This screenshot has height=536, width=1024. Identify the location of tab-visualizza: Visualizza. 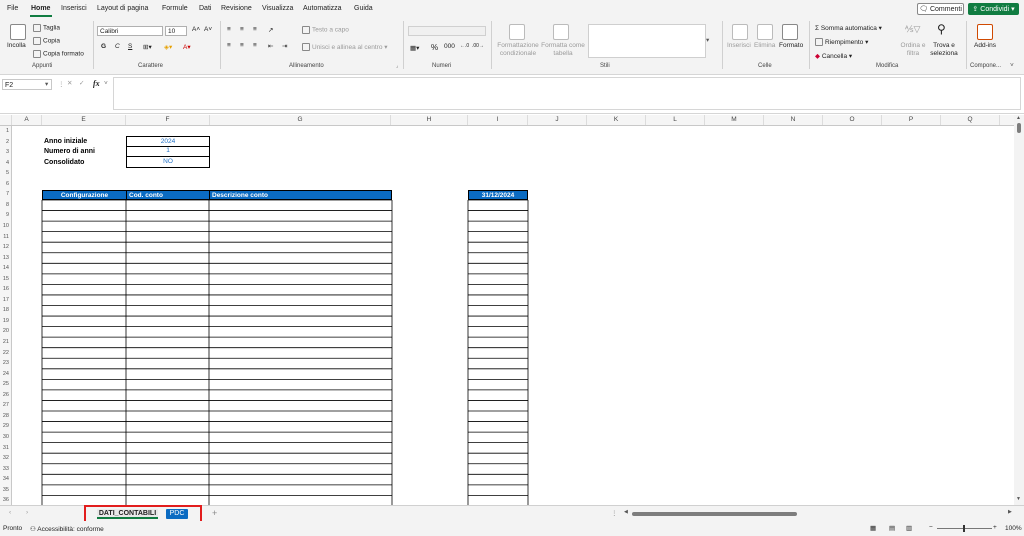
(277, 8).